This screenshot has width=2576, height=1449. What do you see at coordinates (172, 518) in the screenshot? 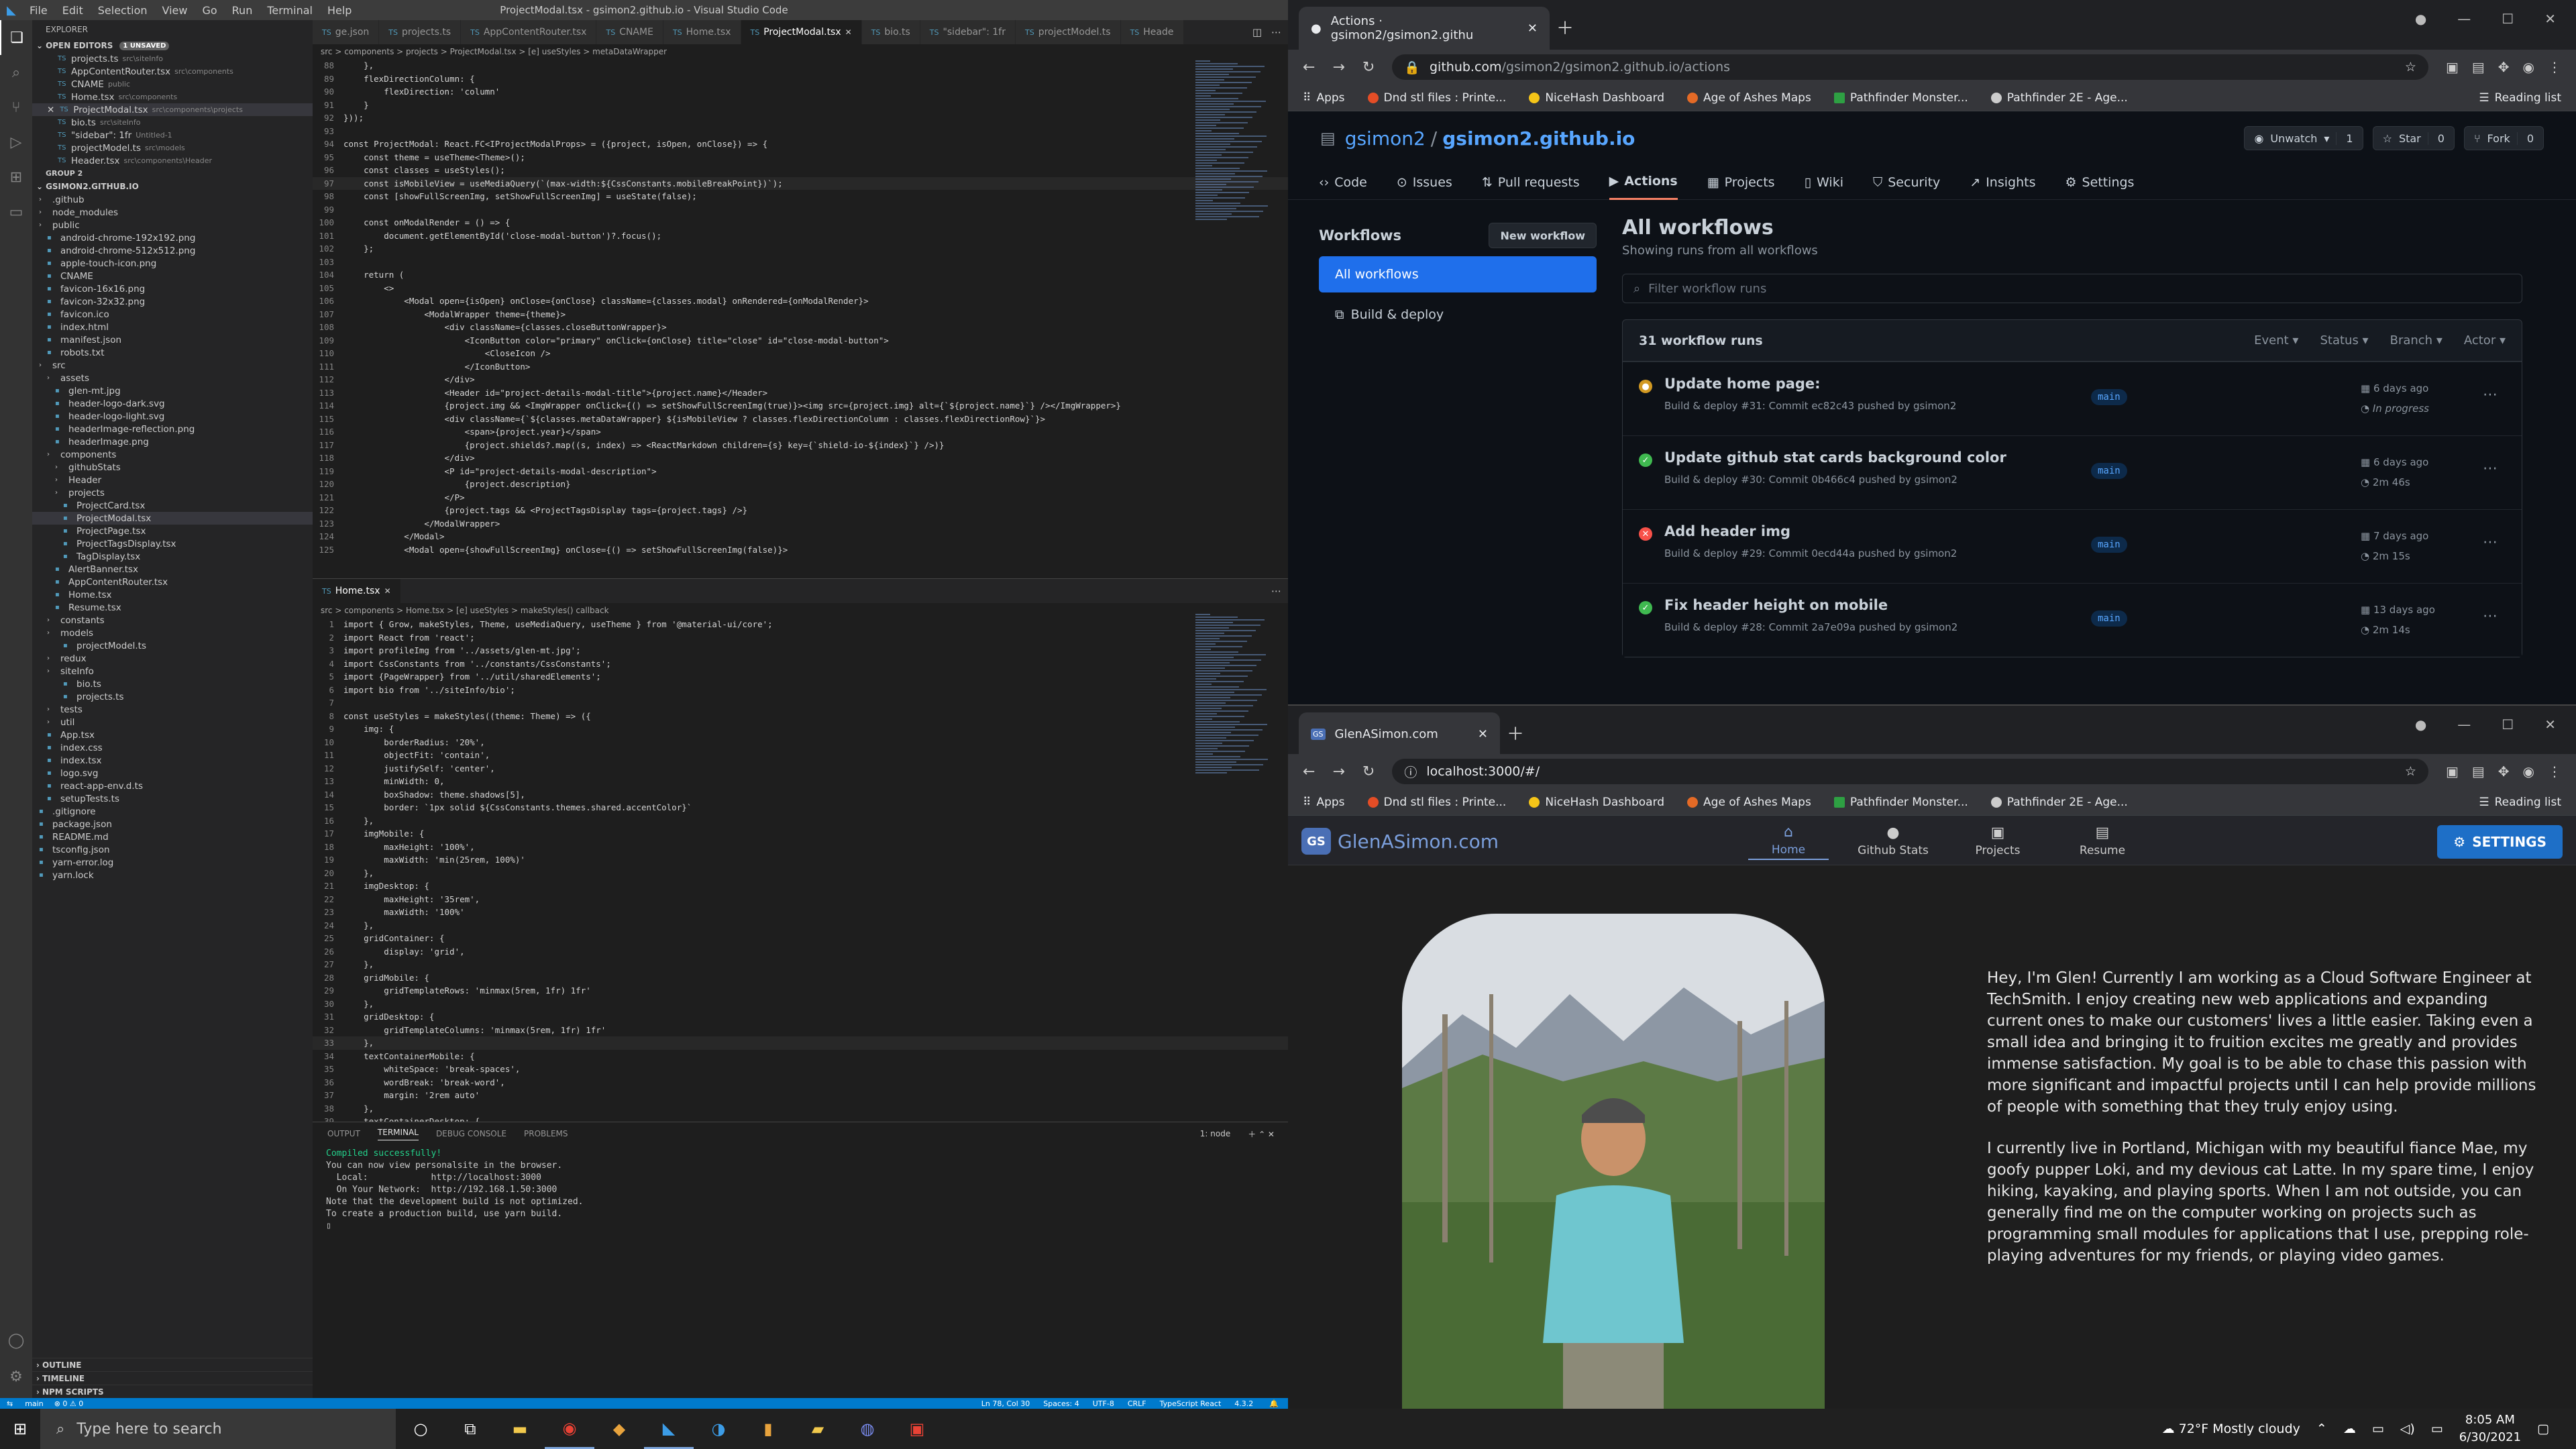
I see `file-item: ▪ ProjectModal.tsx` at bounding box center [172, 518].